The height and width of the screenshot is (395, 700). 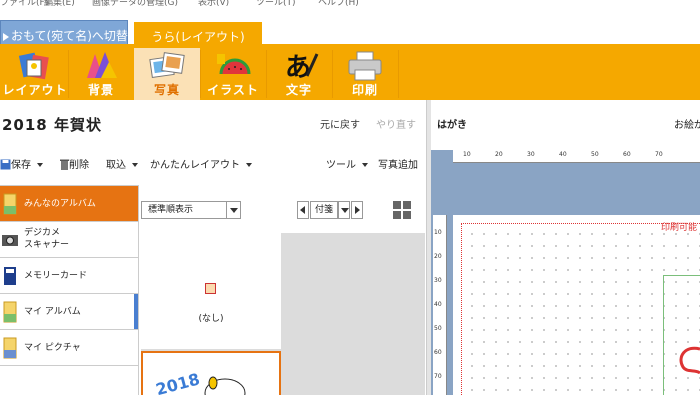 What do you see at coordinates (10, 240) in the screenshot?
I see `camera-icon` at bounding box center [10, 240].